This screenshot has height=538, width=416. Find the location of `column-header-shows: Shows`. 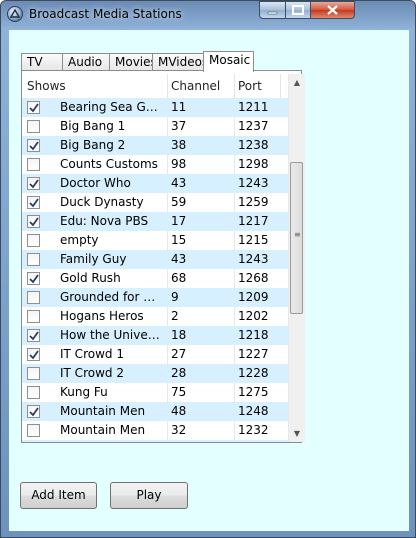

column-header-shows: Shows is located at coordinates (46, 86).